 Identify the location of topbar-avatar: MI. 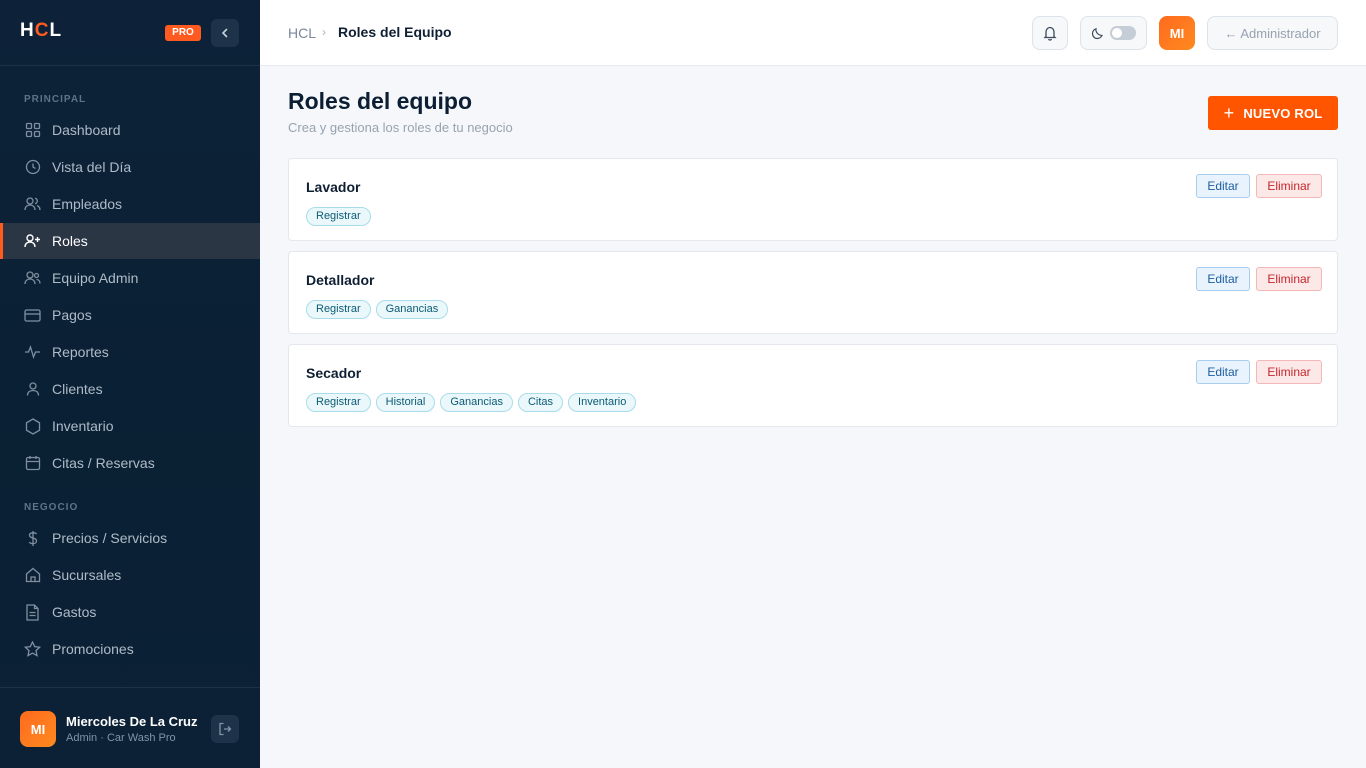
(1177, 33).